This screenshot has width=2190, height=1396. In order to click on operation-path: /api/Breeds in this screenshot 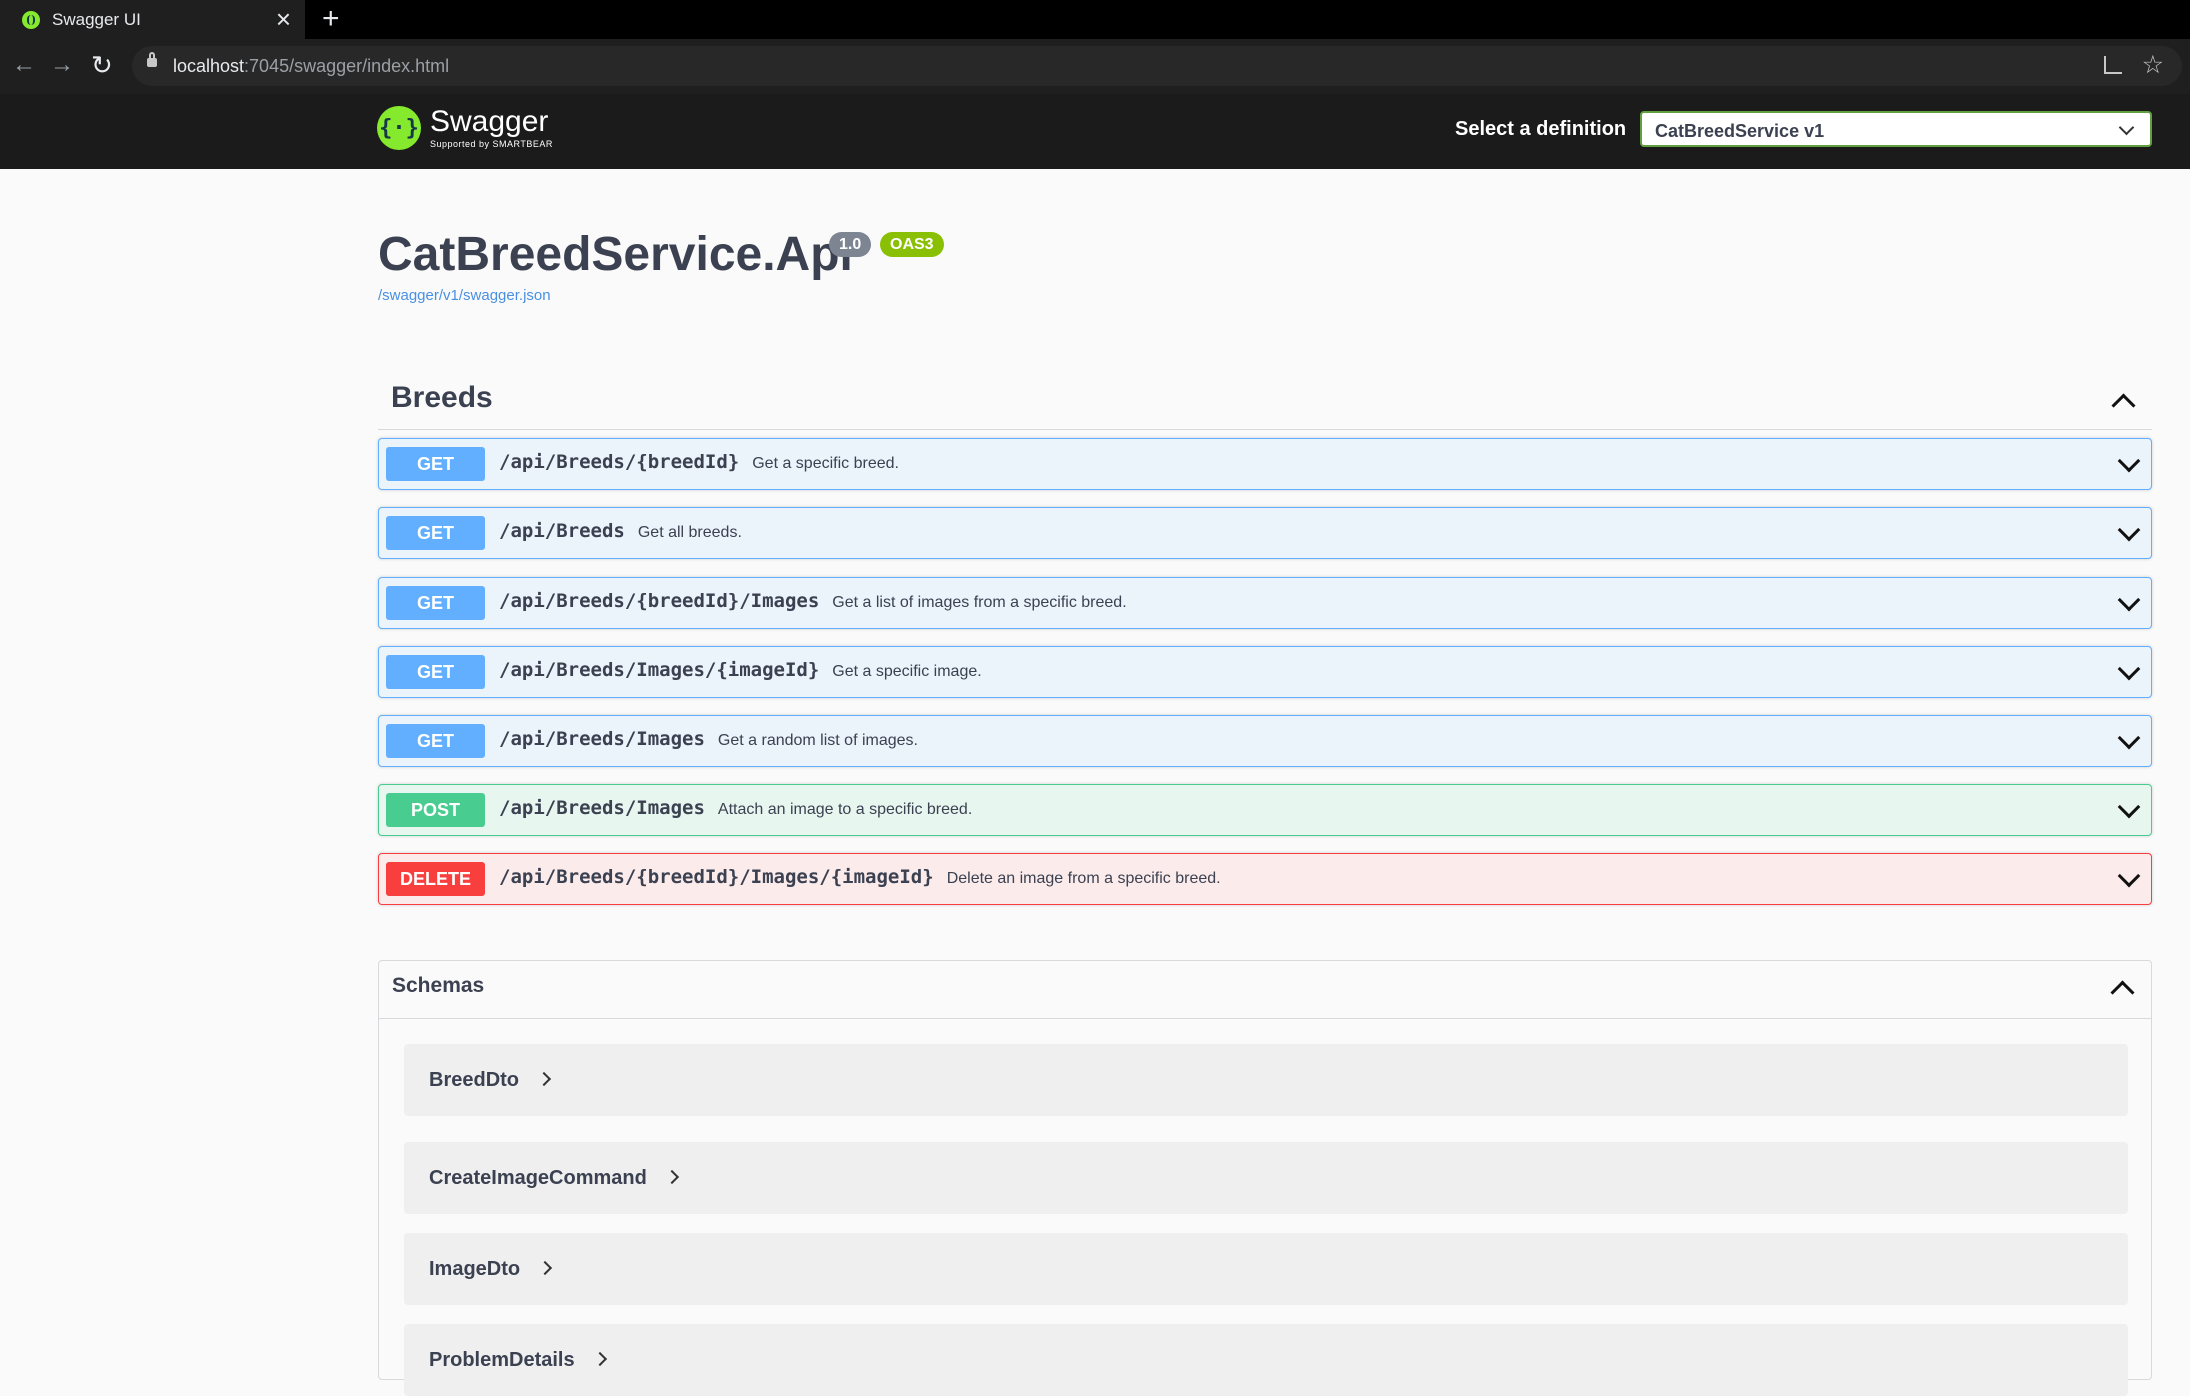, I will do `click(562, 531)`.